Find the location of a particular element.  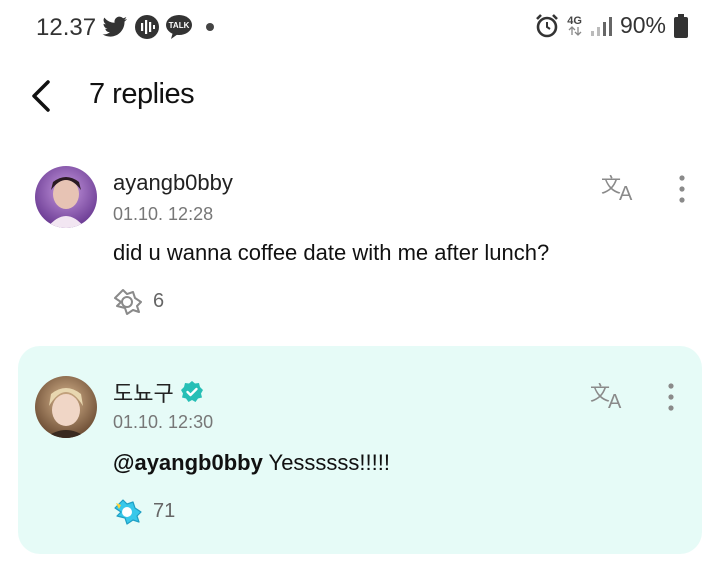

author-label: 도뇨구 is located at coordinates (143, 393).